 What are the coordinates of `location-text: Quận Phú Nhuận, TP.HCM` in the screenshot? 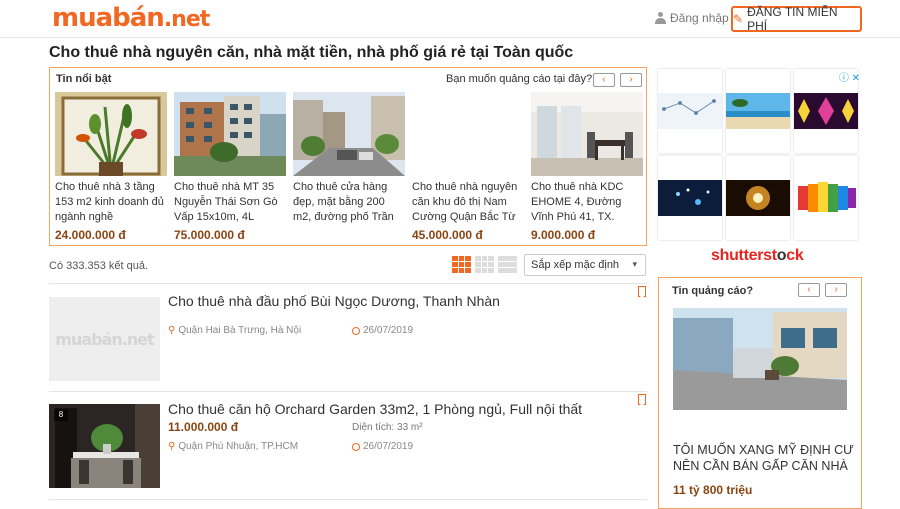 It's located at (238, 446).